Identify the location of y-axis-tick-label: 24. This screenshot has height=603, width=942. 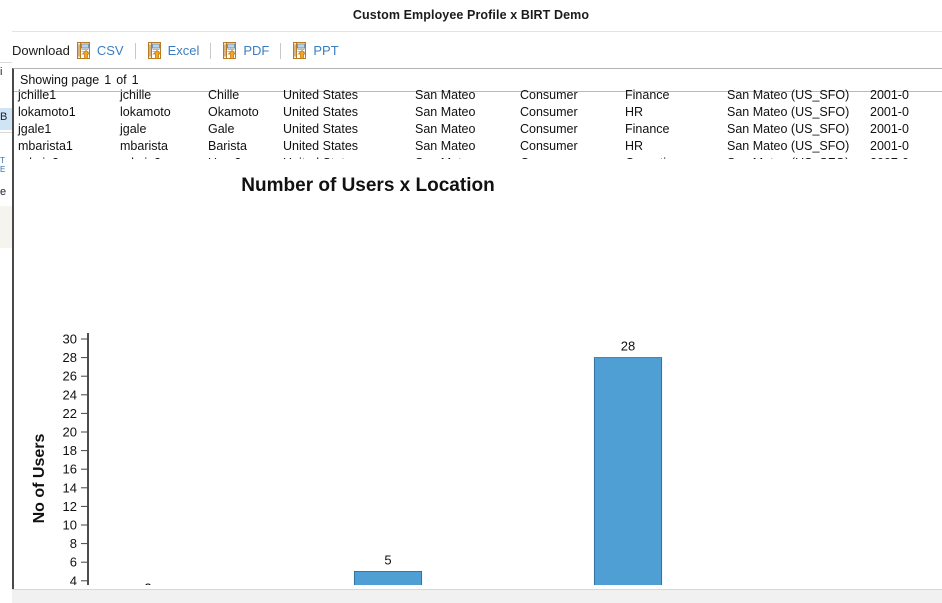
(70, 394).